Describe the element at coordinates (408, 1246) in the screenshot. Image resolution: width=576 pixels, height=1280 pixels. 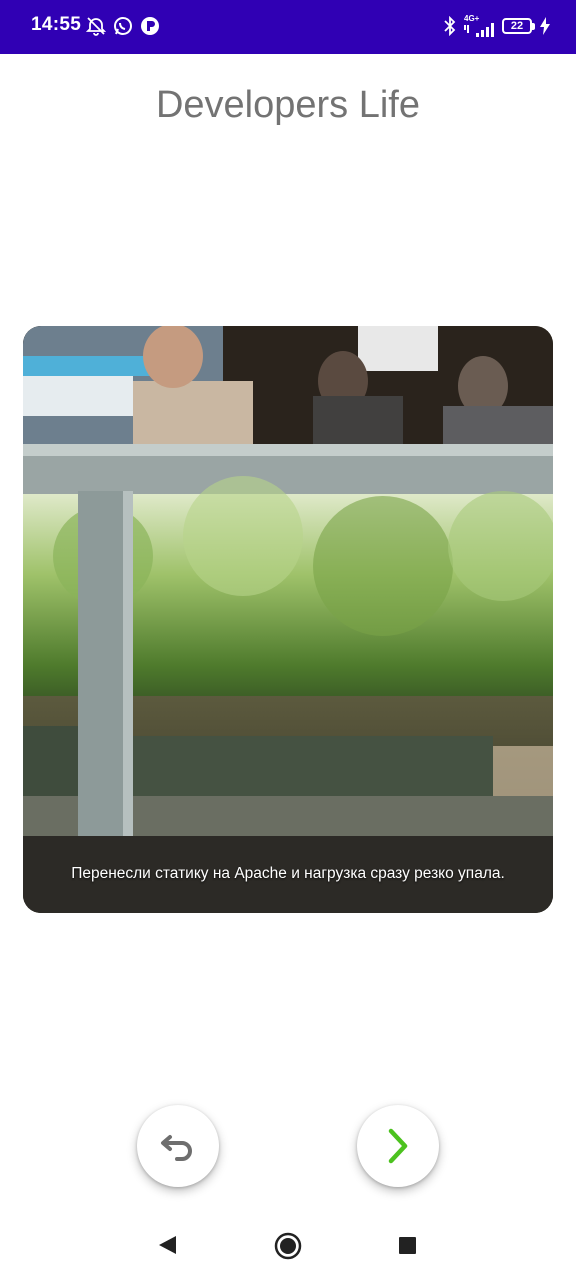
I see `nav-recents-icon` at that location.